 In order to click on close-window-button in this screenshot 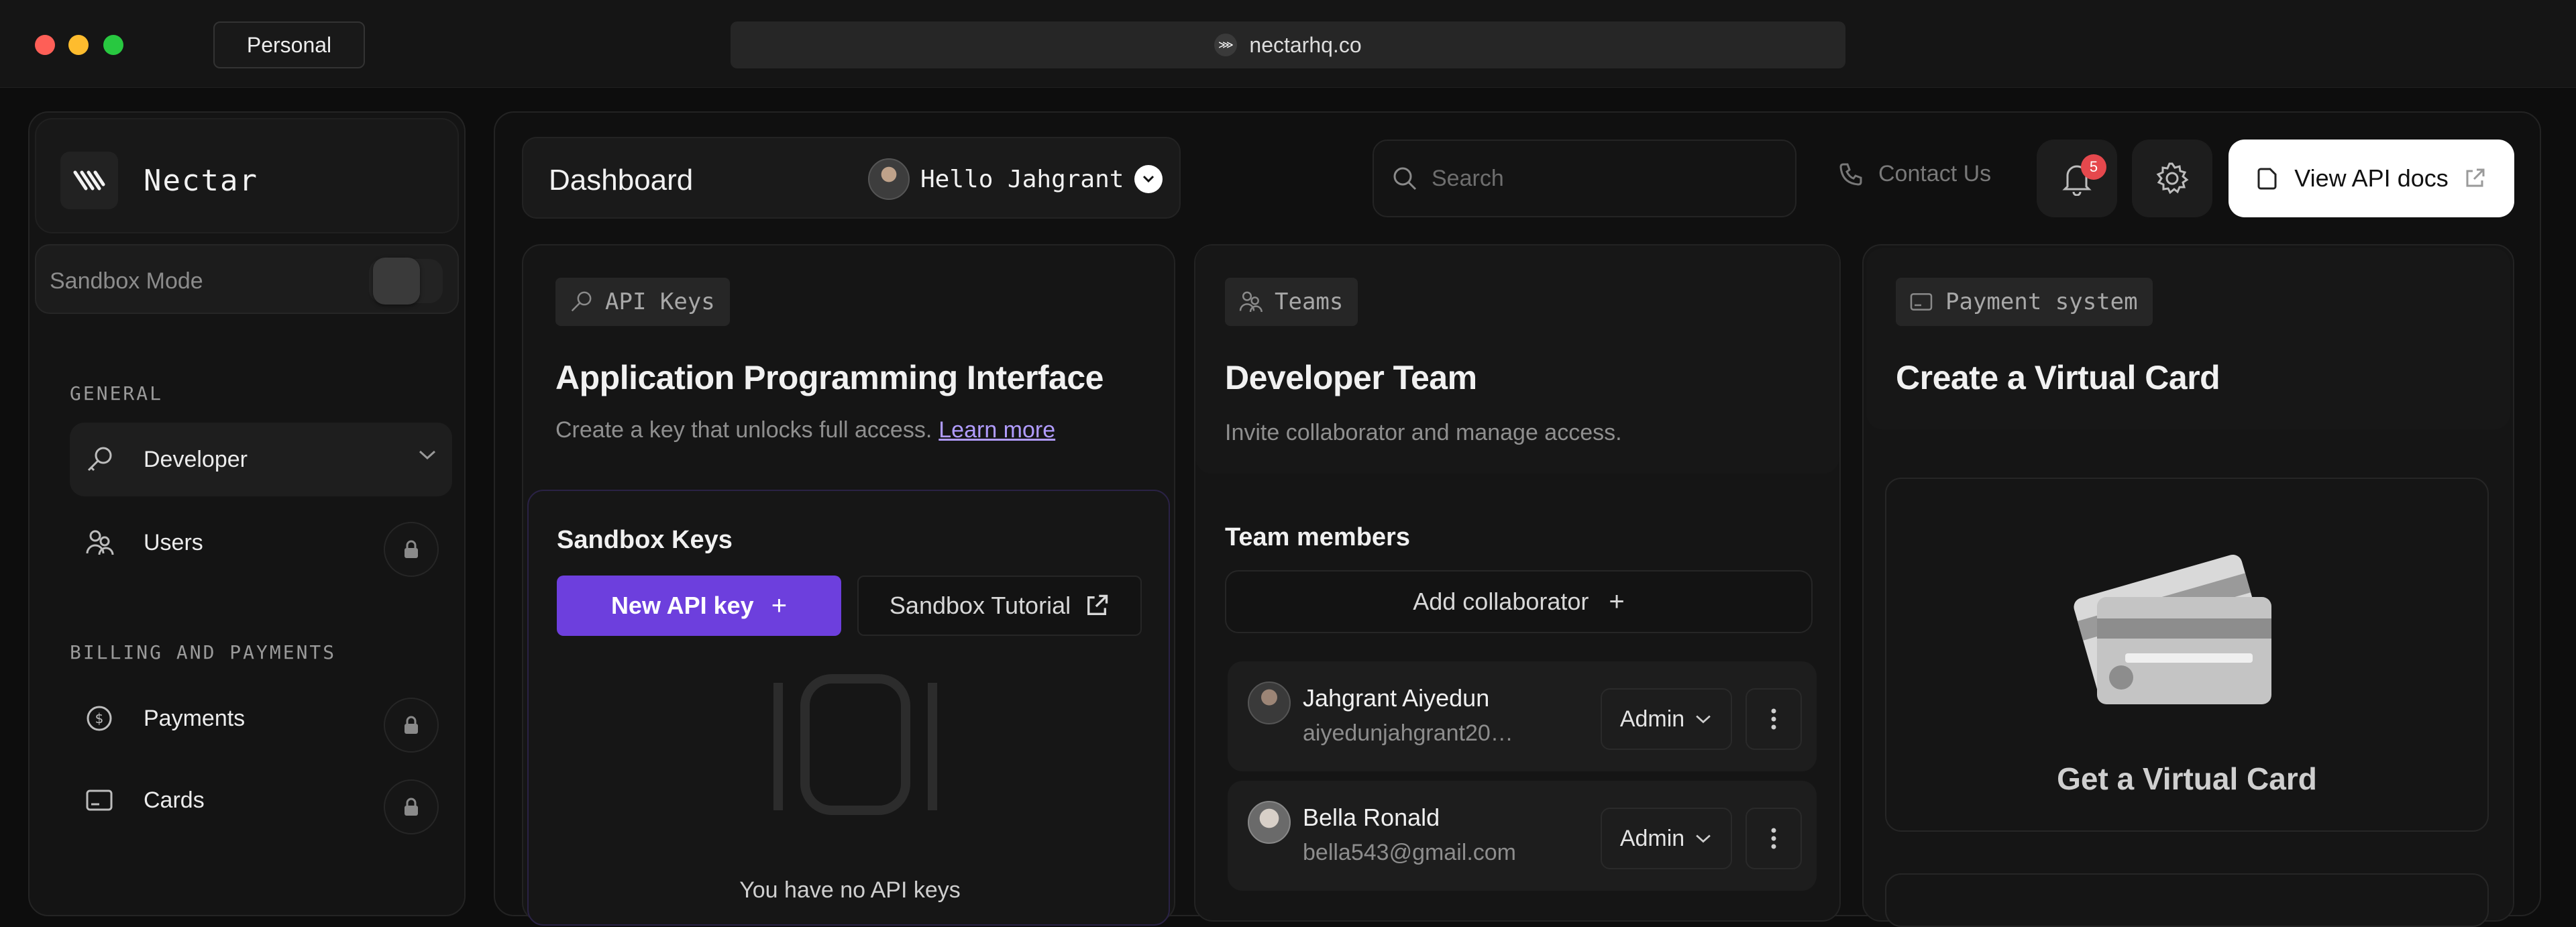, I will do `click(45, 45)`.